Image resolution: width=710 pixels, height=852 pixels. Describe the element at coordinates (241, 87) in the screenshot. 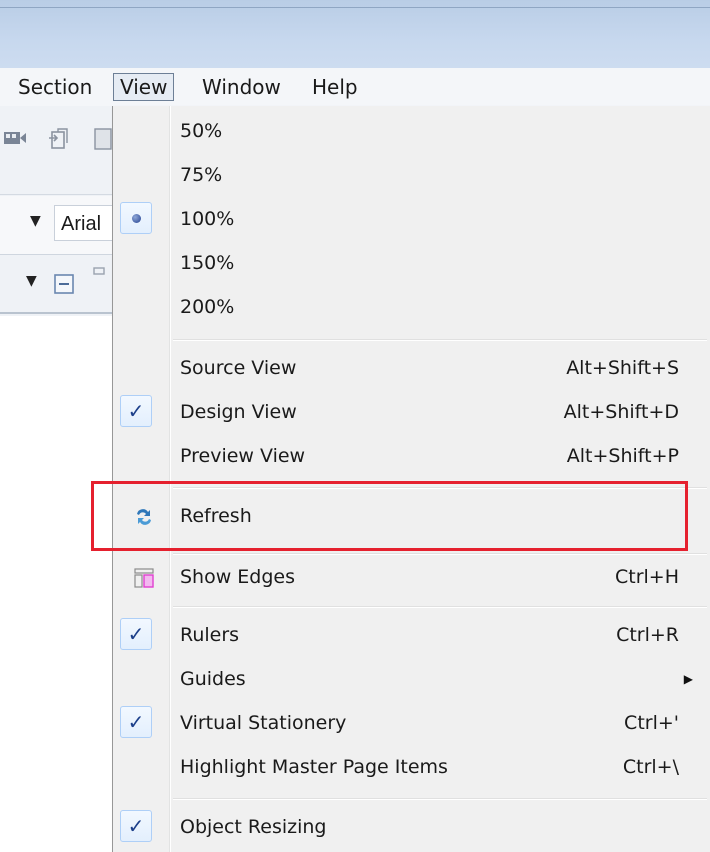

I see `menu-window: Window` at that location.